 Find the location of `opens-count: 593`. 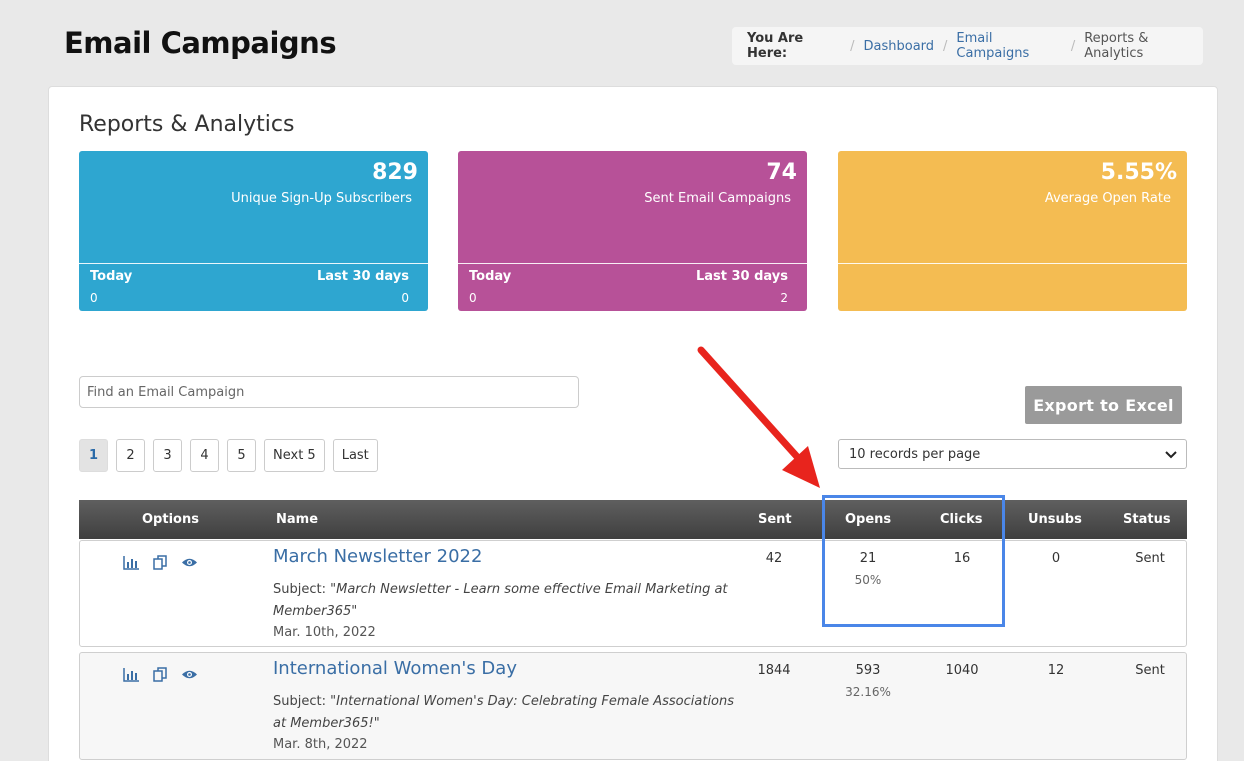

opens-count: 593 is located at coordinates (868, 670).